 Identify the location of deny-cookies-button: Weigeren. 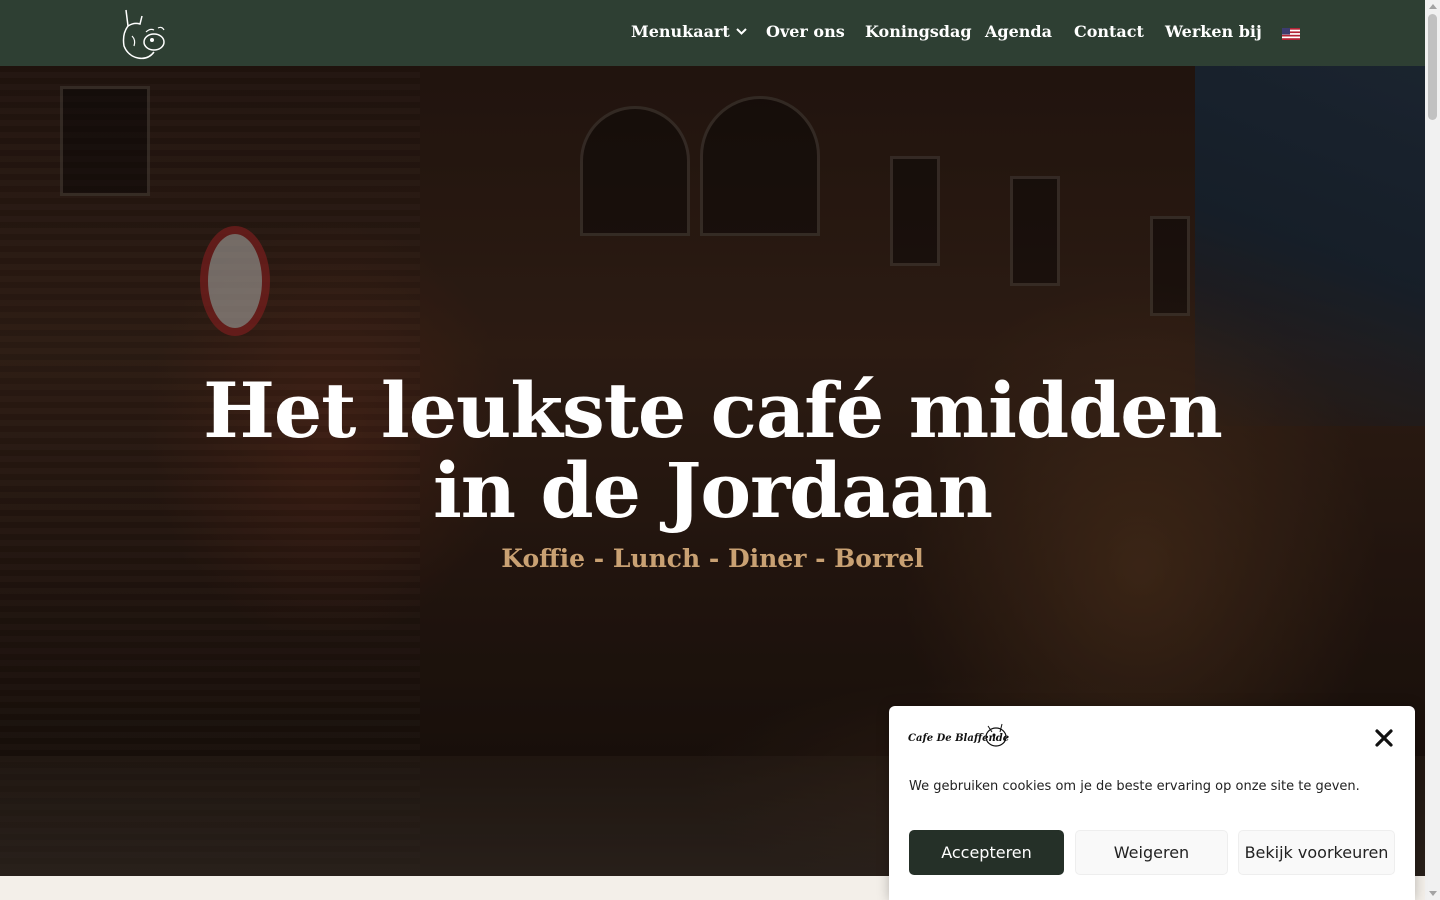
(1151, 852).